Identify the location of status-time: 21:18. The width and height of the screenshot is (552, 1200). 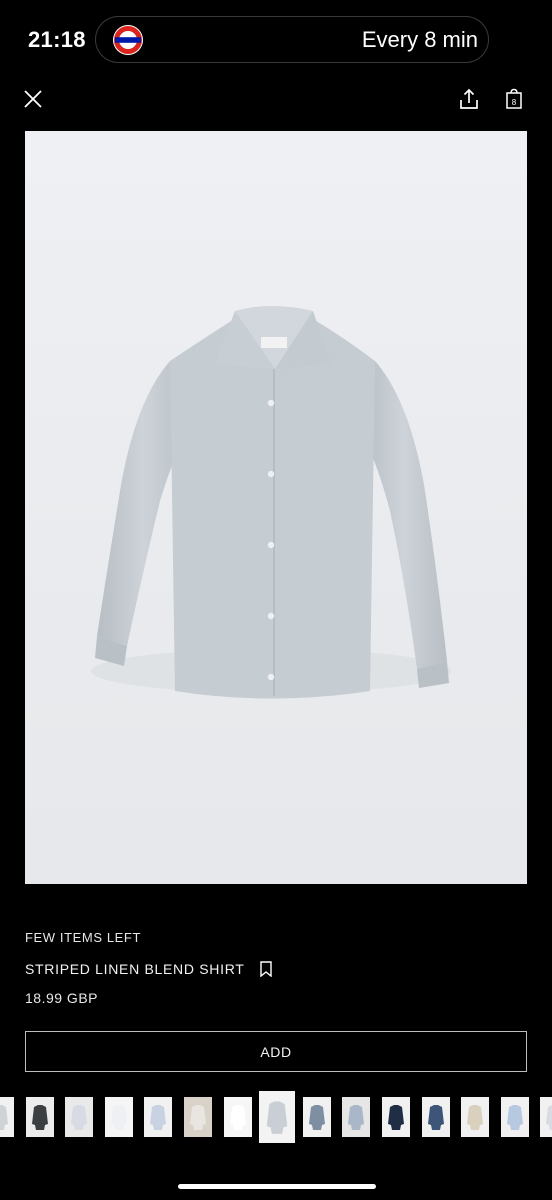
(57, 39).